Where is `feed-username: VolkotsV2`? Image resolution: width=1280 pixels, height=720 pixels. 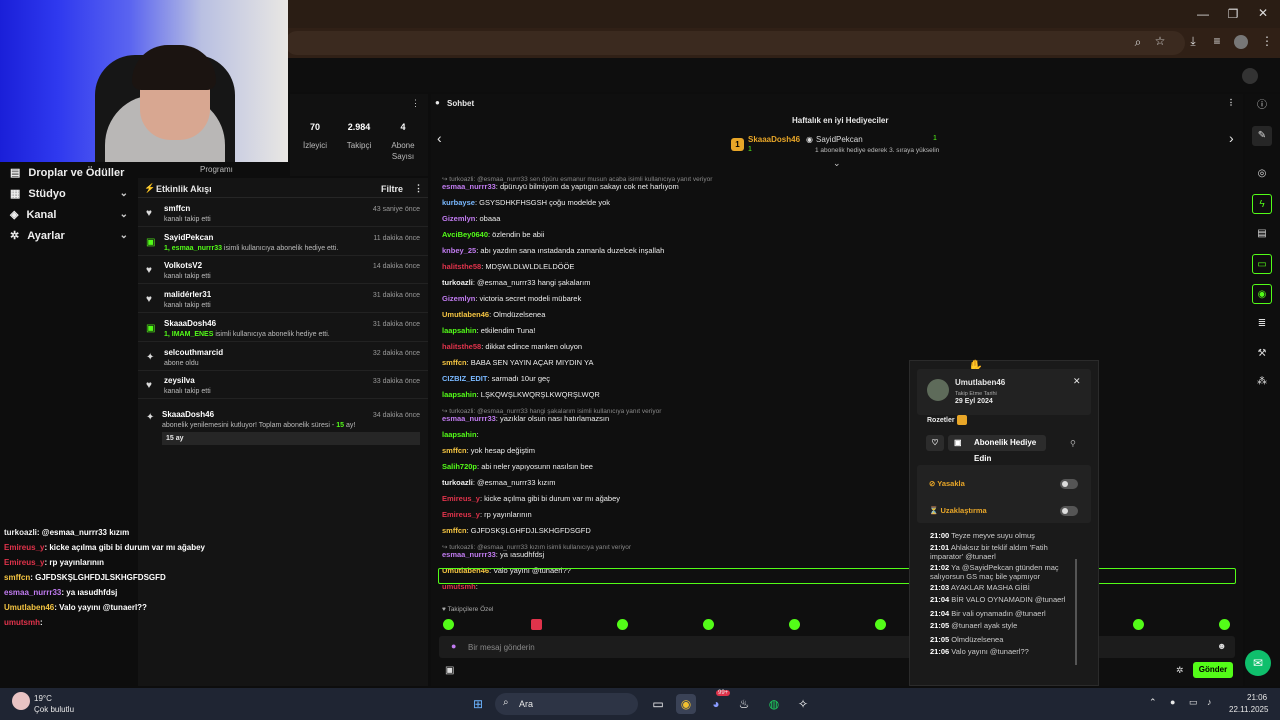 feed-username: VolkotsV2 is located at coordinates (183, 265).